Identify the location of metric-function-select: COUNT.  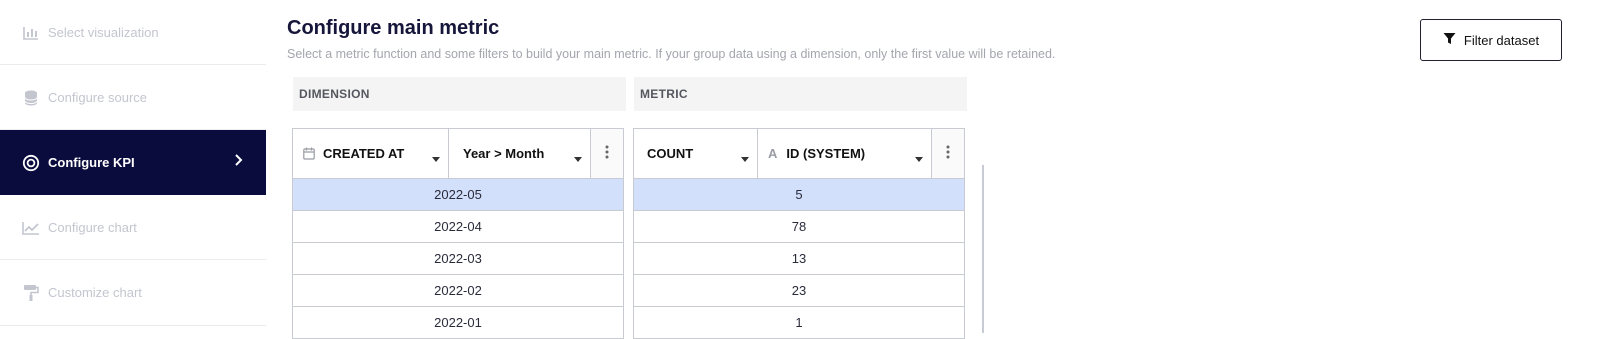
(696, 153).